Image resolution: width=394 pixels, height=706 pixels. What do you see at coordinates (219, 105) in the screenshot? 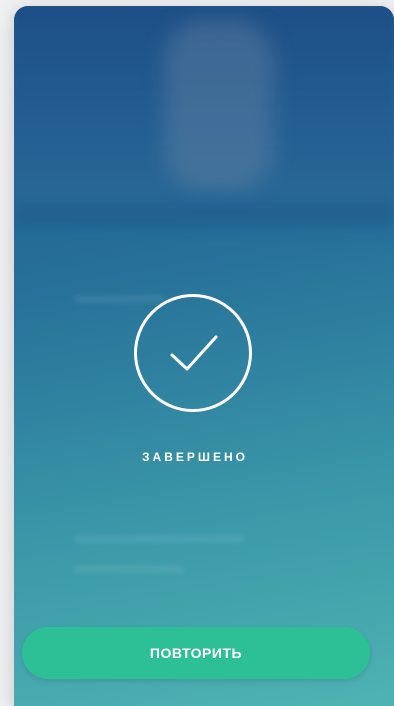
I see `blurred-background-photo` at bounding box center [219, 105].